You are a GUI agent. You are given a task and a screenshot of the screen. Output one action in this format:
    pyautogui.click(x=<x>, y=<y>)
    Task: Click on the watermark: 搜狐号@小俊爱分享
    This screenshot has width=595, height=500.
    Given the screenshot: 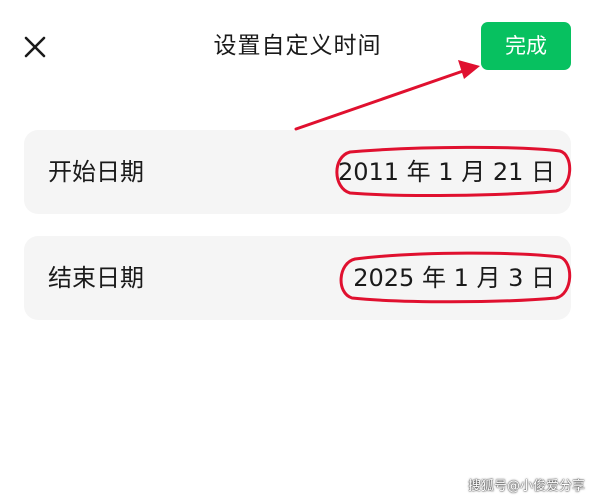 What is the action you would take?
    pyautogui.click(x=526, y=486)
    